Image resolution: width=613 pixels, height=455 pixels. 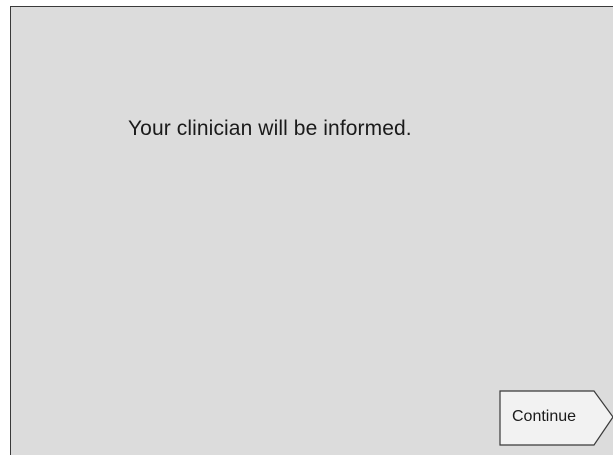 I want to click on continue-button: Continue, so click(x=556, y=418).